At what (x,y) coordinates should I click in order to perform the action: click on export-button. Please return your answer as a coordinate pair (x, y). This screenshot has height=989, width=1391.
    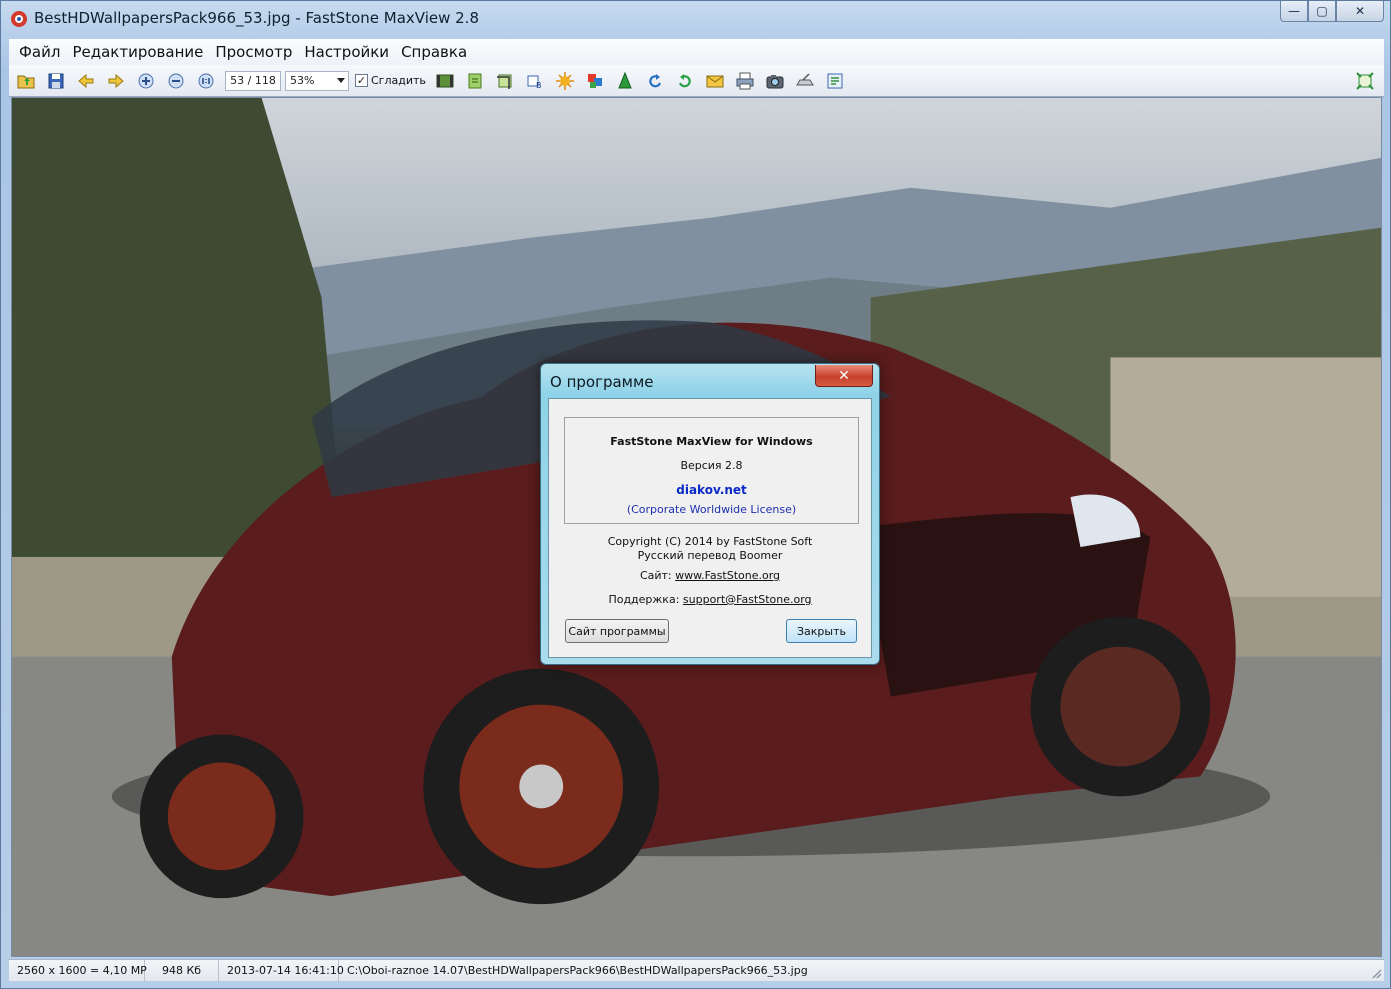
    Looking at the image, I should click on (475, 81).